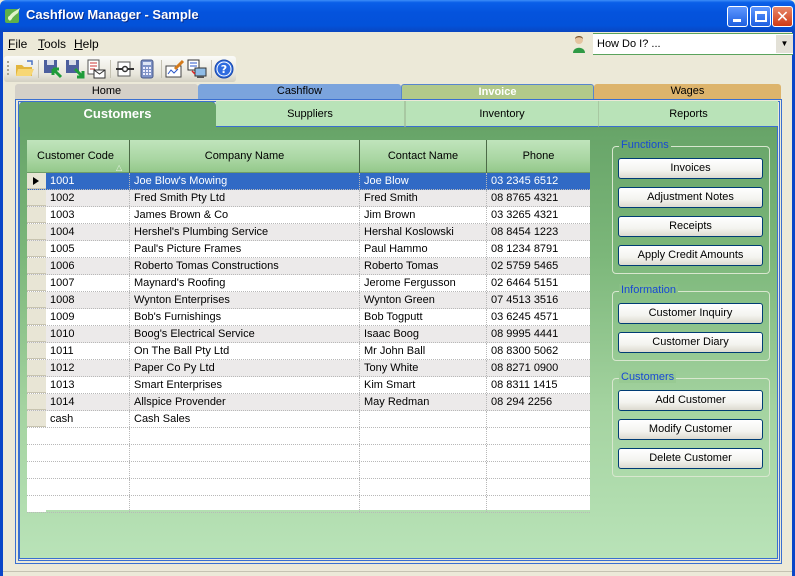 The width and height of the screenshot is (795, 576). Describe the element at coordinates (88, 419) in the screenshot. I see `cell-customer-code: cash` at that location.